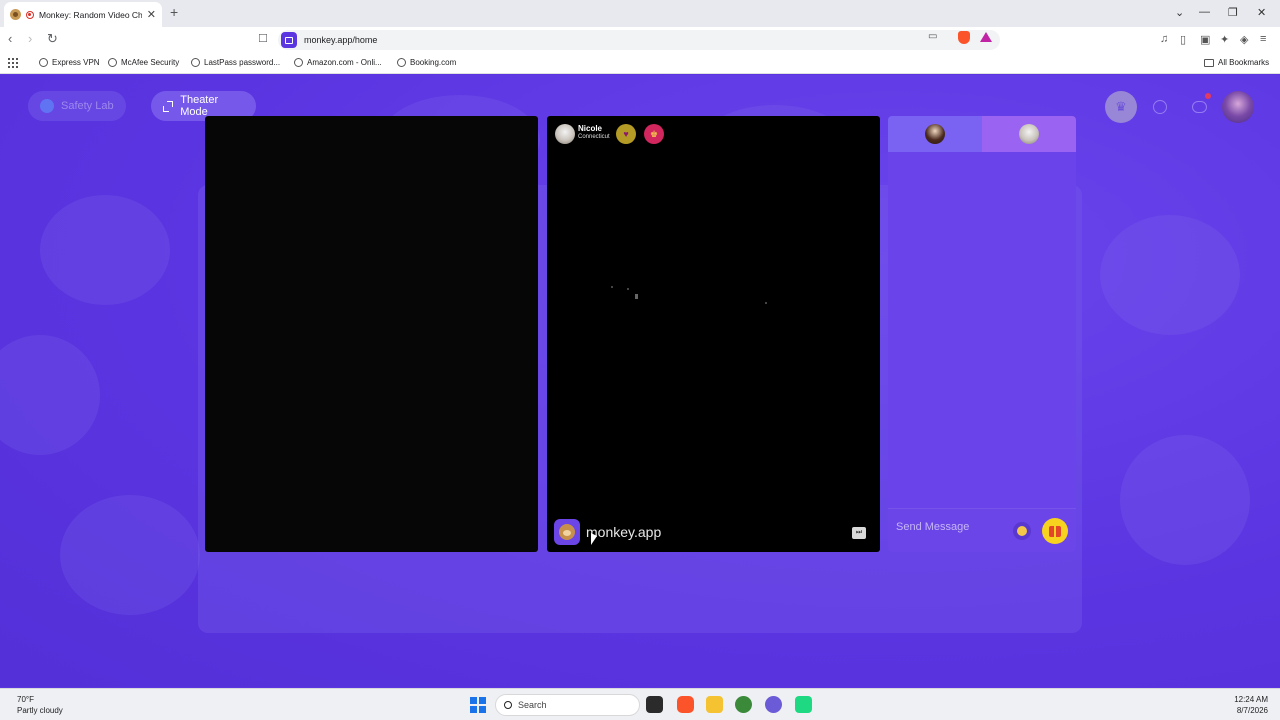 The height and width of the screenshot is (720, 1280). I want to click on unread-dot, so click(1208, 96).